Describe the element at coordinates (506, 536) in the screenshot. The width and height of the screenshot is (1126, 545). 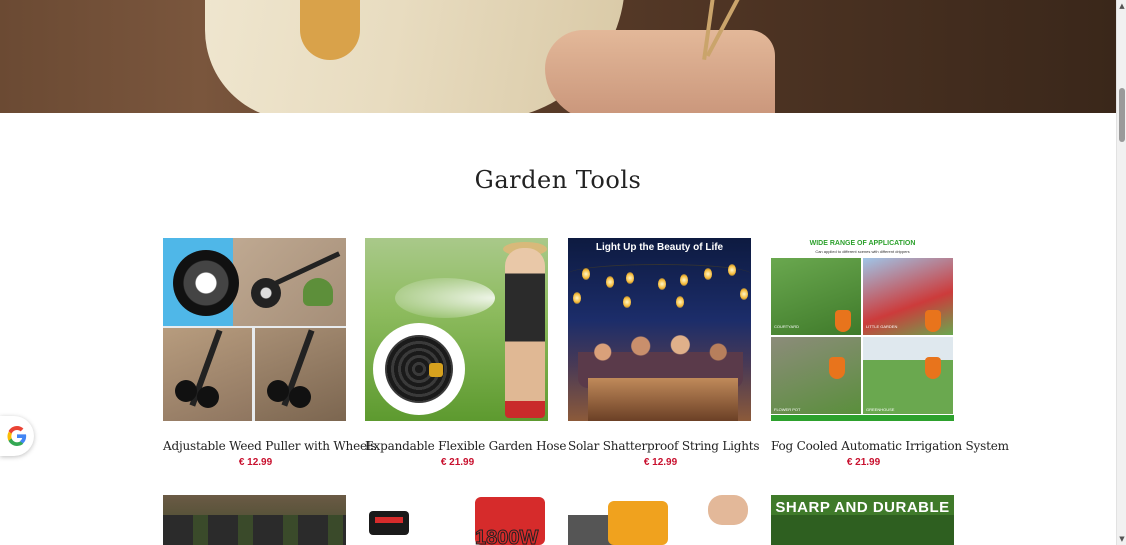
I see `image-headline: 1800W` at that location.